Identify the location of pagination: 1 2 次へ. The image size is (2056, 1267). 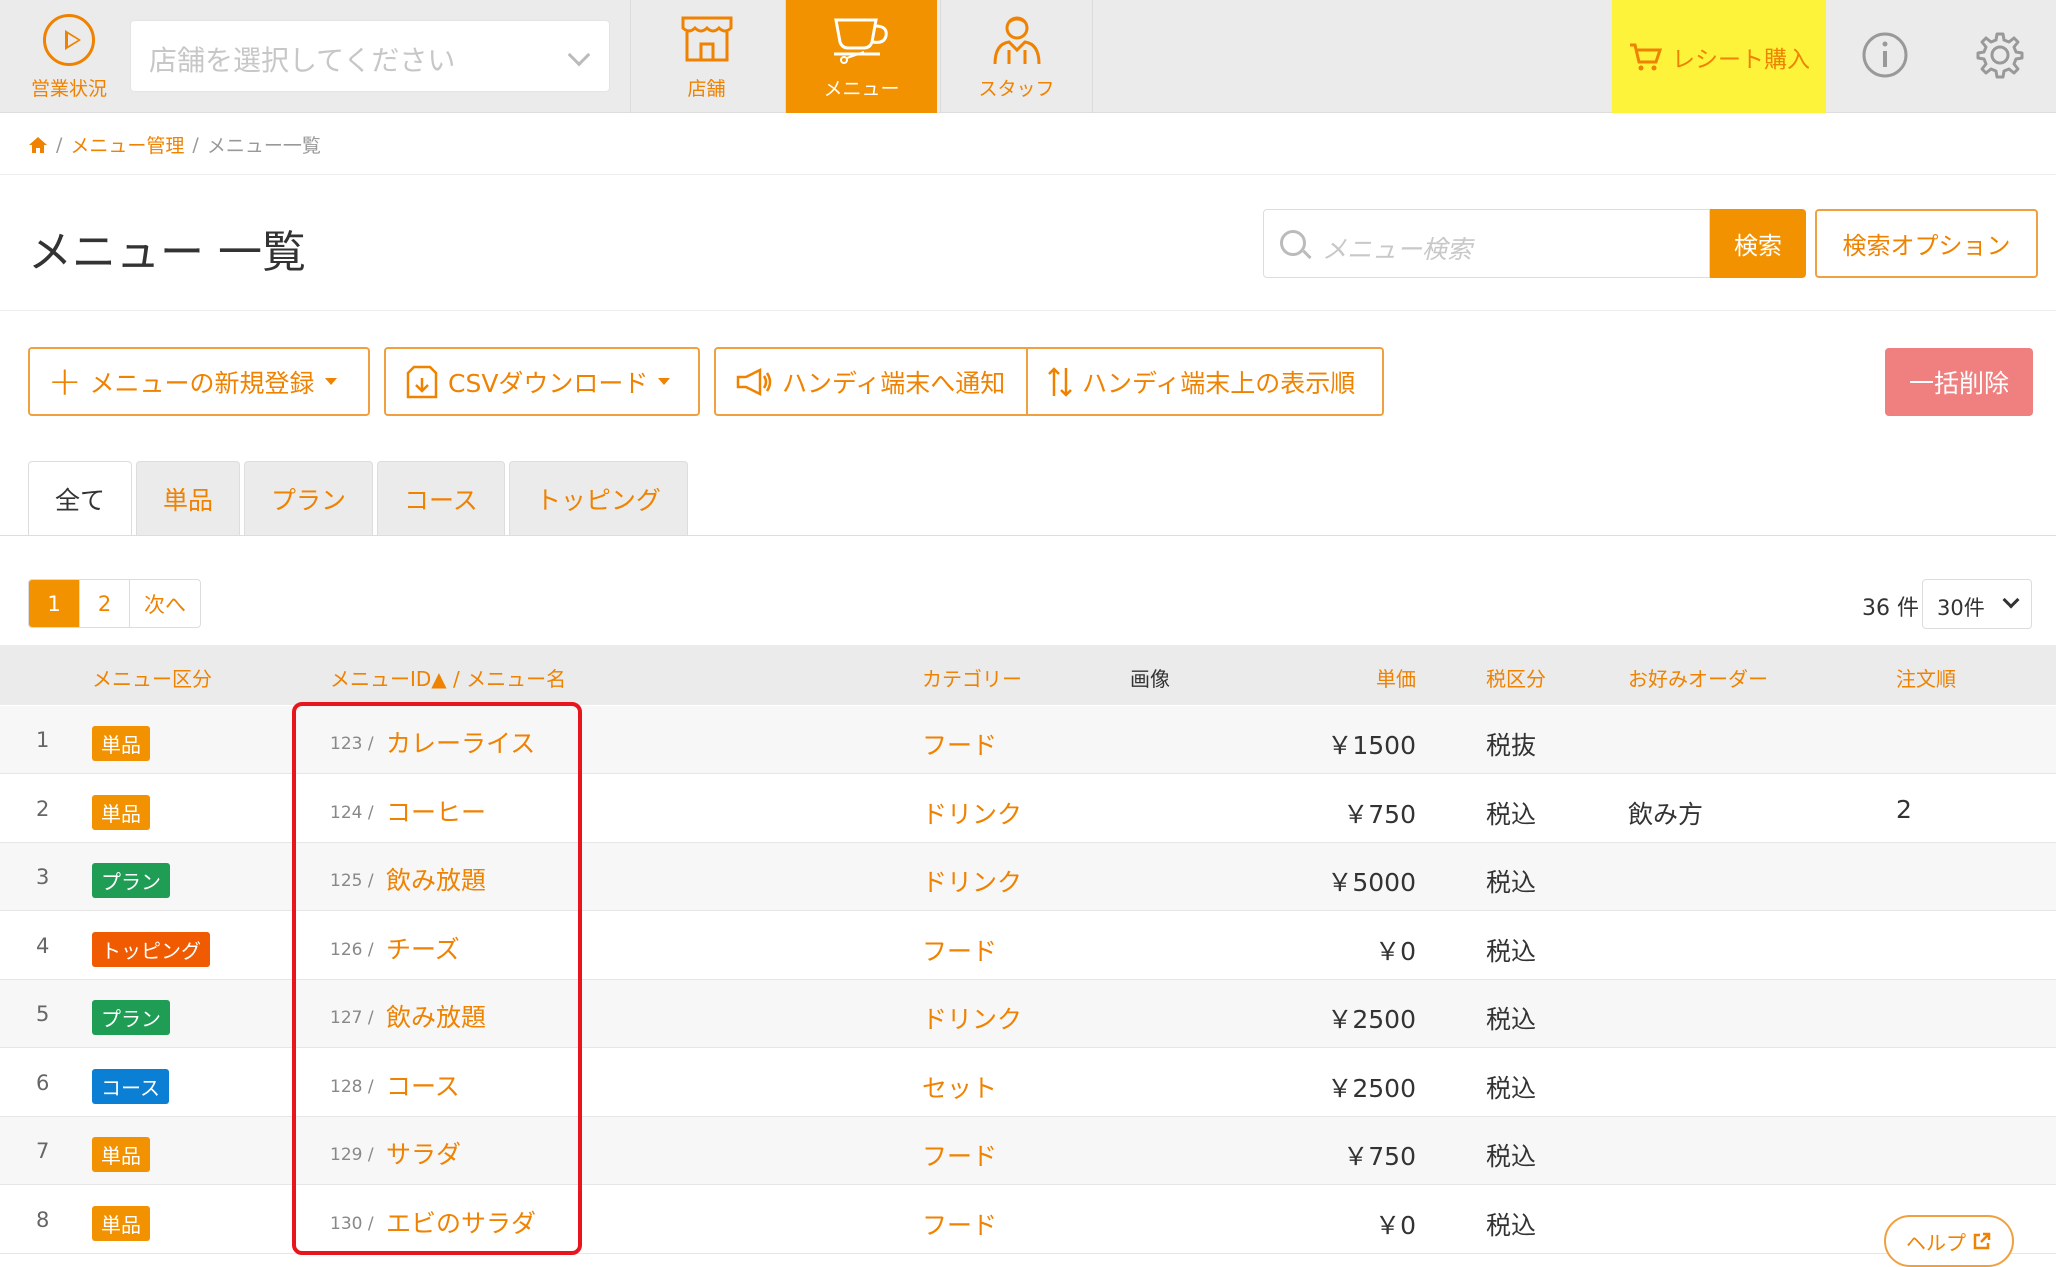
(114, 603).